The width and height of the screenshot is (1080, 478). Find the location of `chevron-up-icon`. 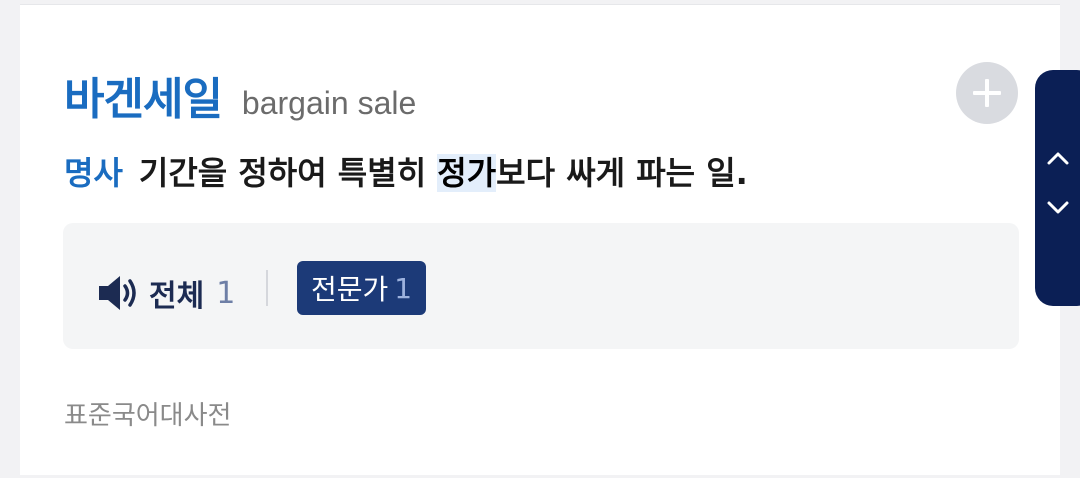

chevron-up-icon is located at coordinates (1058, 159).